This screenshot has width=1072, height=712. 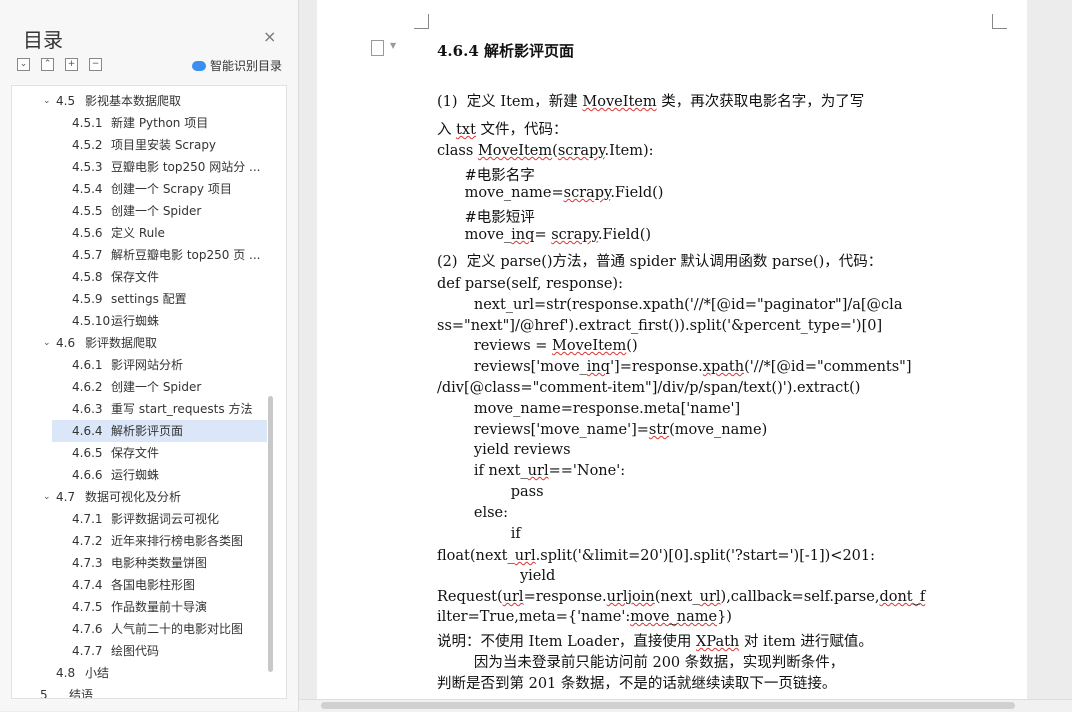 I want to click on document-line: move_name=response.meta['name'], so click(x=589, y=409).